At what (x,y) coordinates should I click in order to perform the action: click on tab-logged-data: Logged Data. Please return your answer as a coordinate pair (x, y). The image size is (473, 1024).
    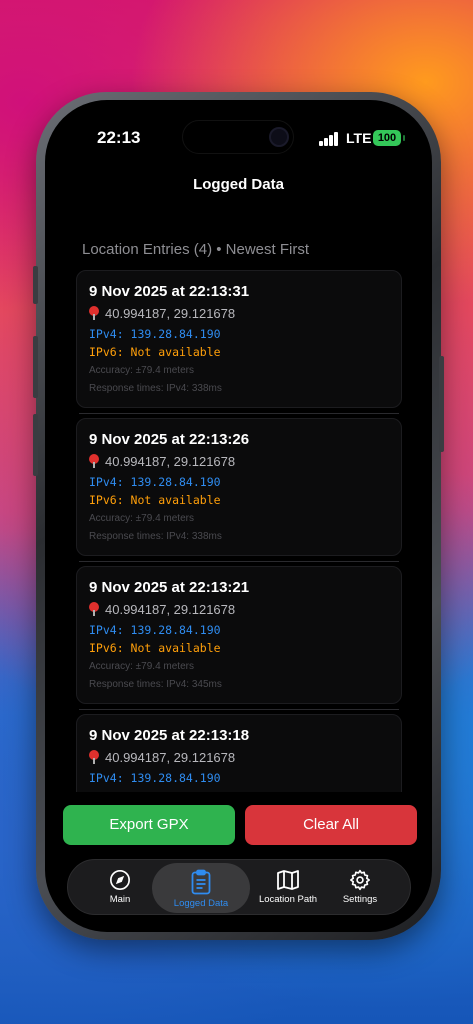
    Looking at the image, I should click on (201, 888).